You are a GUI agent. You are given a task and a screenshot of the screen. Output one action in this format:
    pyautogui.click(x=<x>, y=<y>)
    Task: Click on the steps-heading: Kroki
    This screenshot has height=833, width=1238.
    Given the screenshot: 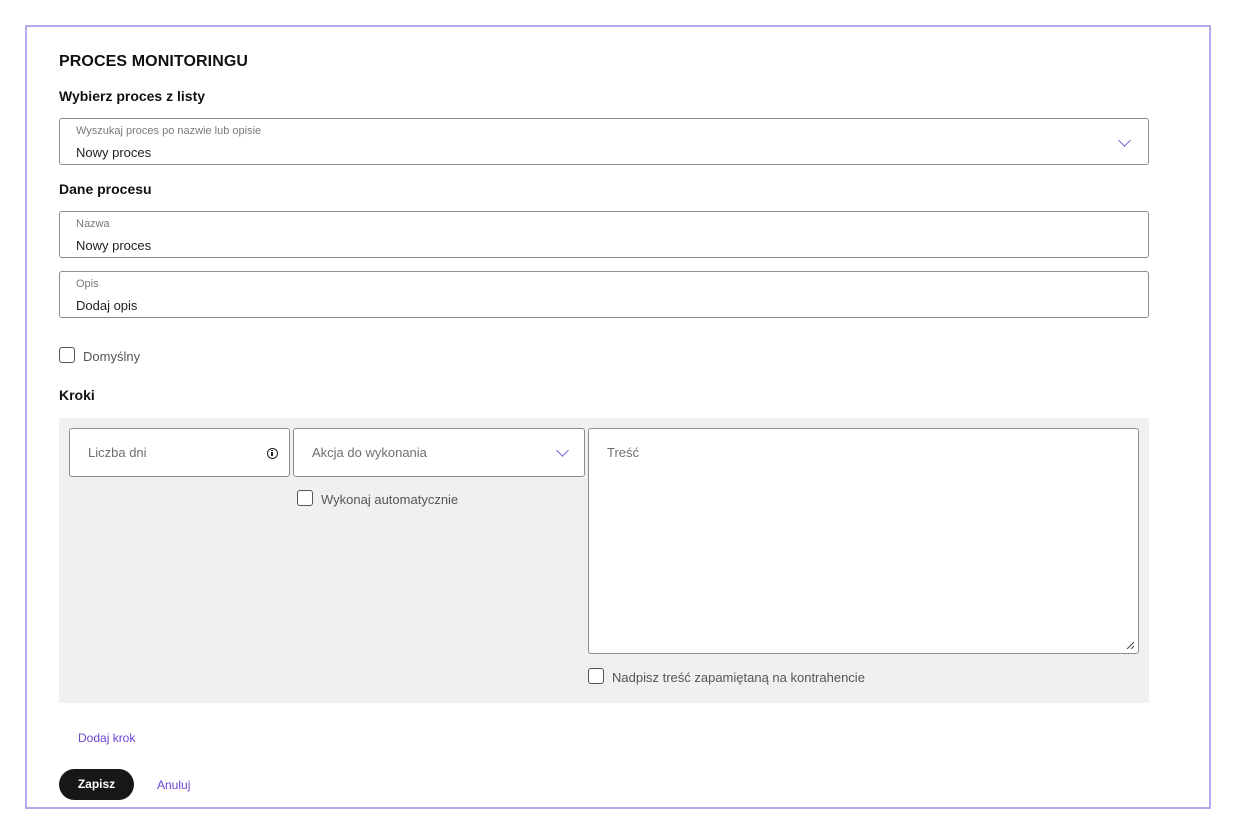 What is the action you would take?
    pyautogui.click(x=77, y=395)
    